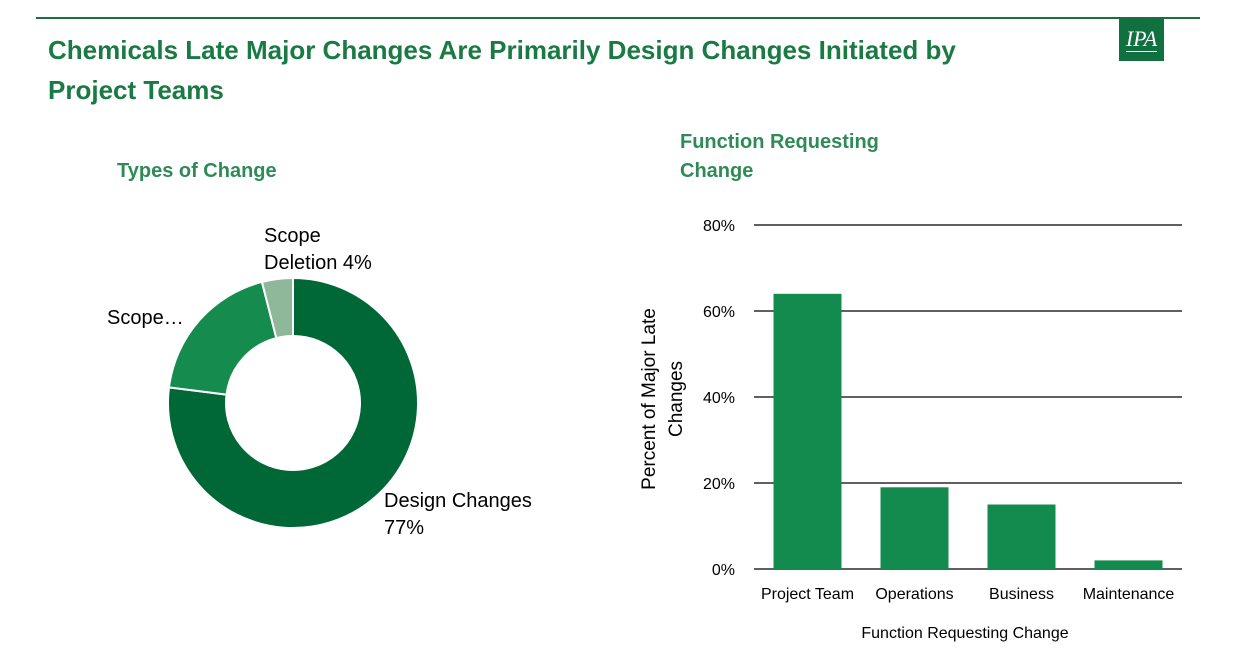 This screenshot has height=672, width=1248. Describe the element at coordinates (964, 633) in the screenshot. I see `x-axis-label: Function Requesting Change` at that location.